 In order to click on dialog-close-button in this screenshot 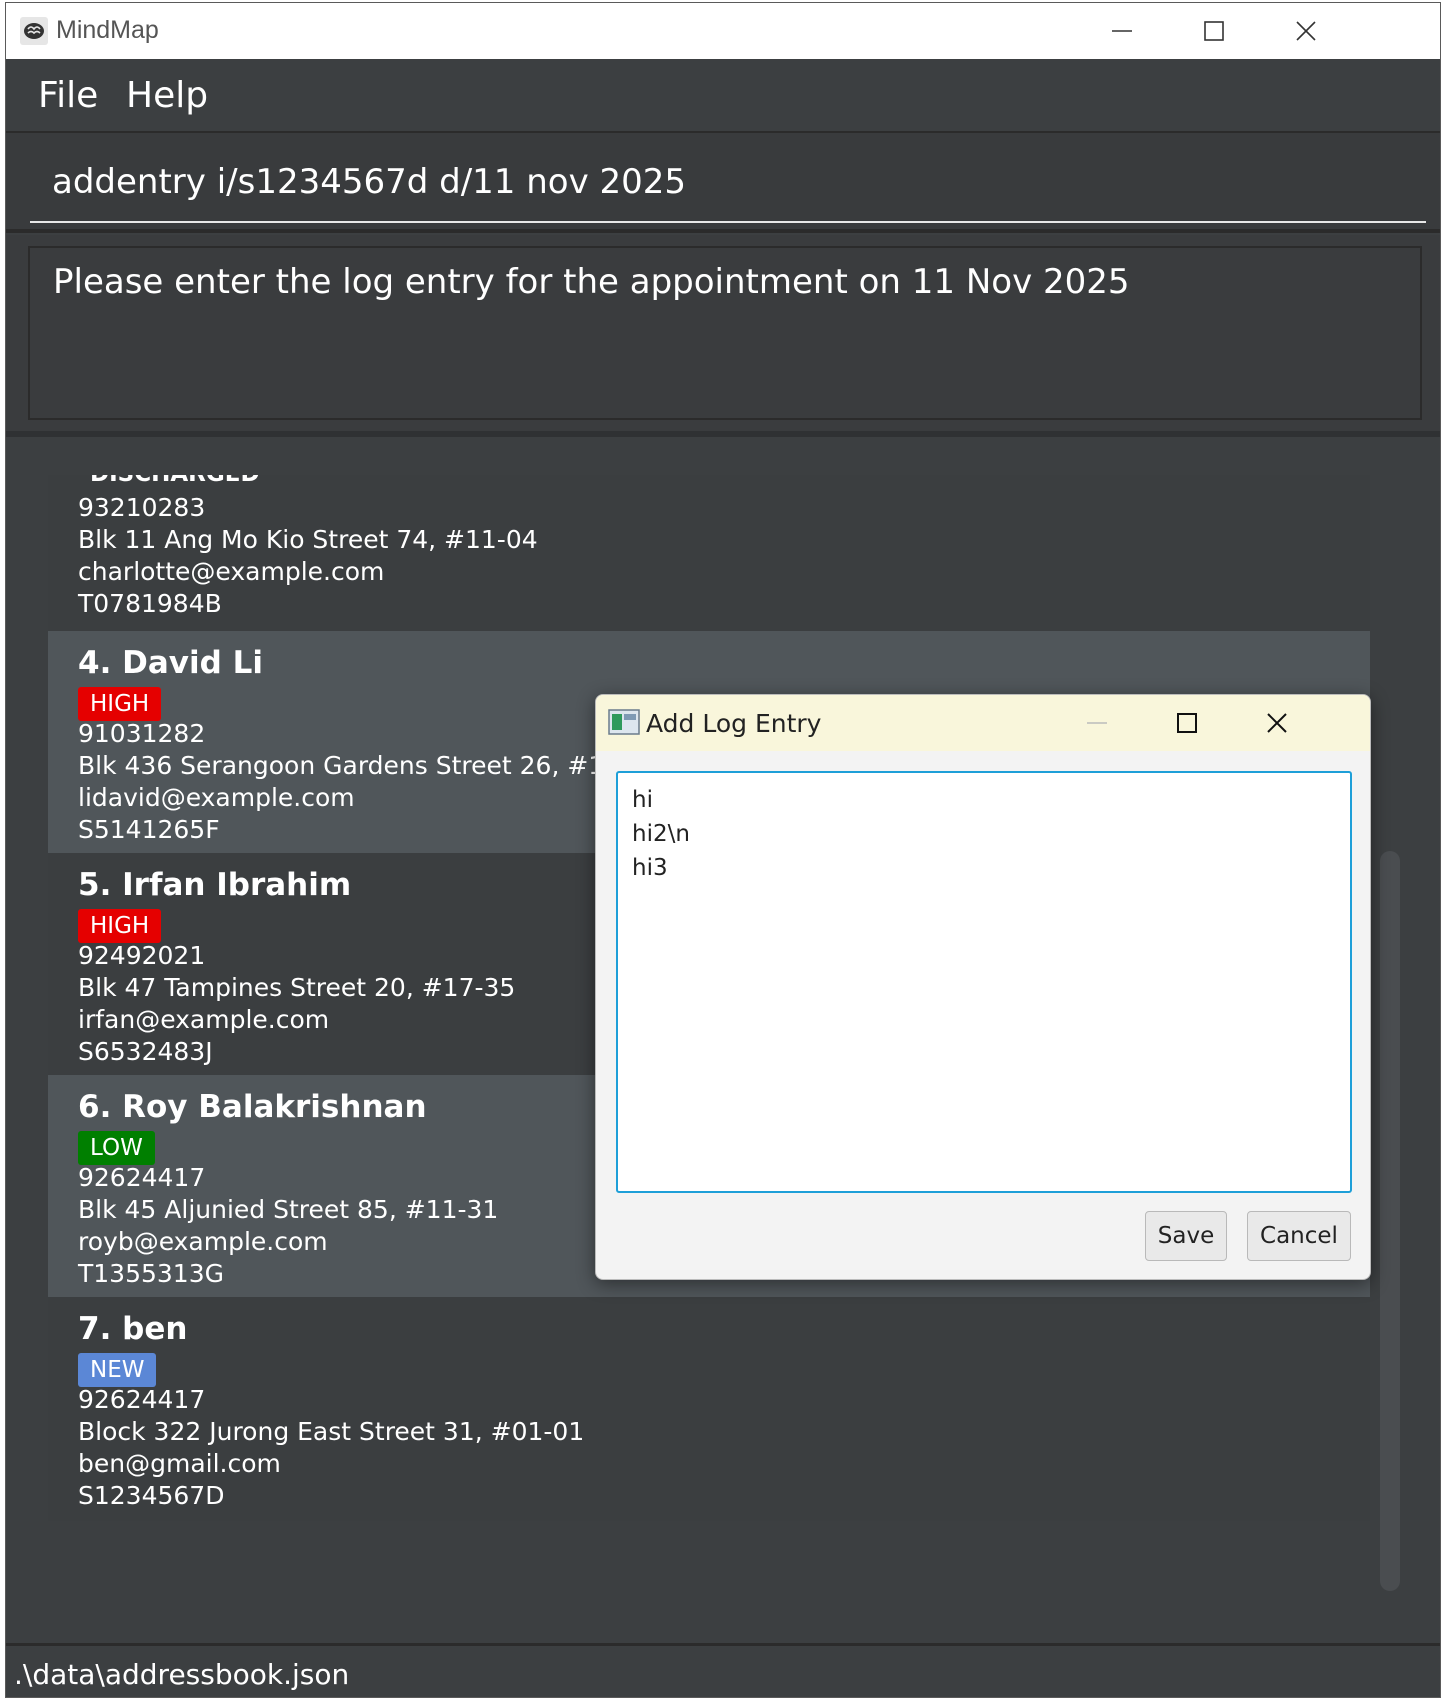, I will do `click(1277, 723)`.